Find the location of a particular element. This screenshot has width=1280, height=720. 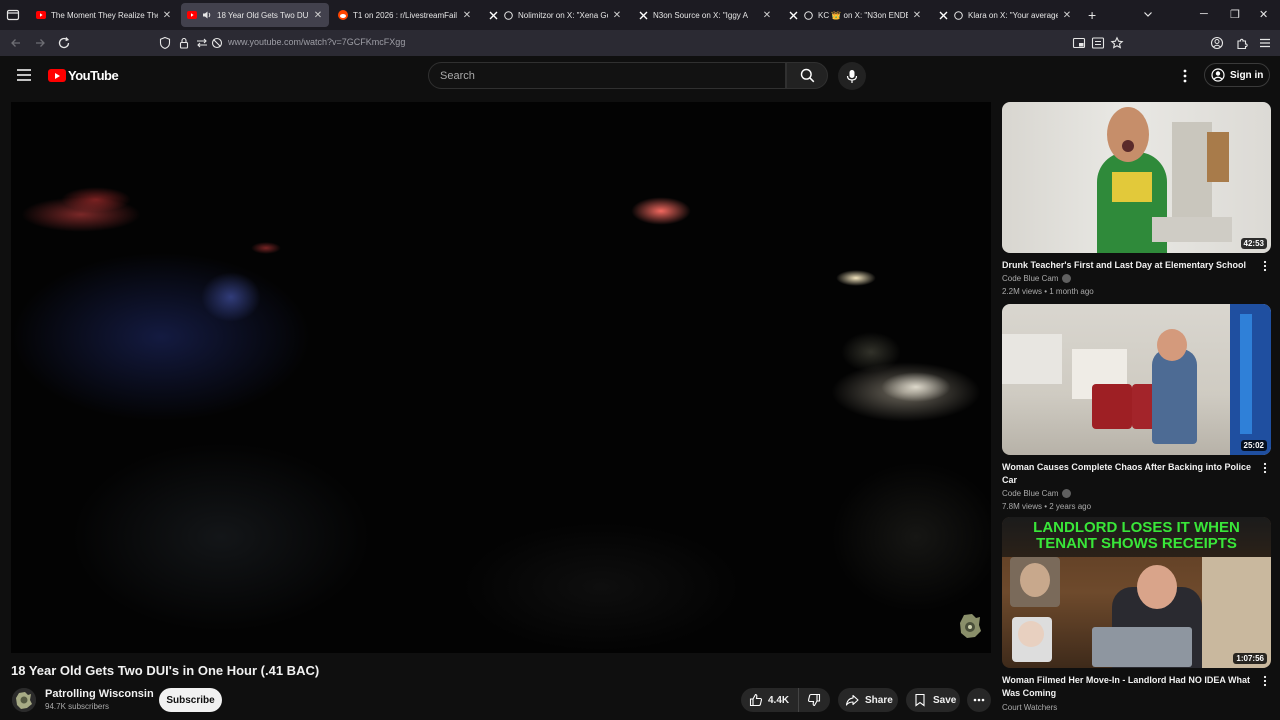

like-count: 4.4K is located at coordinates (779, 700).